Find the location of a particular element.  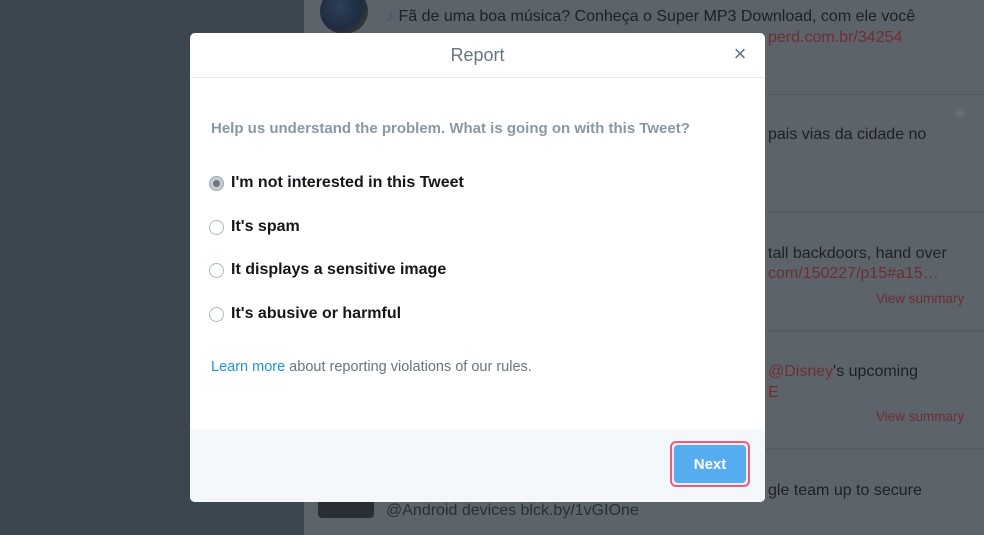

option-label: It displays a sensitive image is located at coordinates (339, 269).